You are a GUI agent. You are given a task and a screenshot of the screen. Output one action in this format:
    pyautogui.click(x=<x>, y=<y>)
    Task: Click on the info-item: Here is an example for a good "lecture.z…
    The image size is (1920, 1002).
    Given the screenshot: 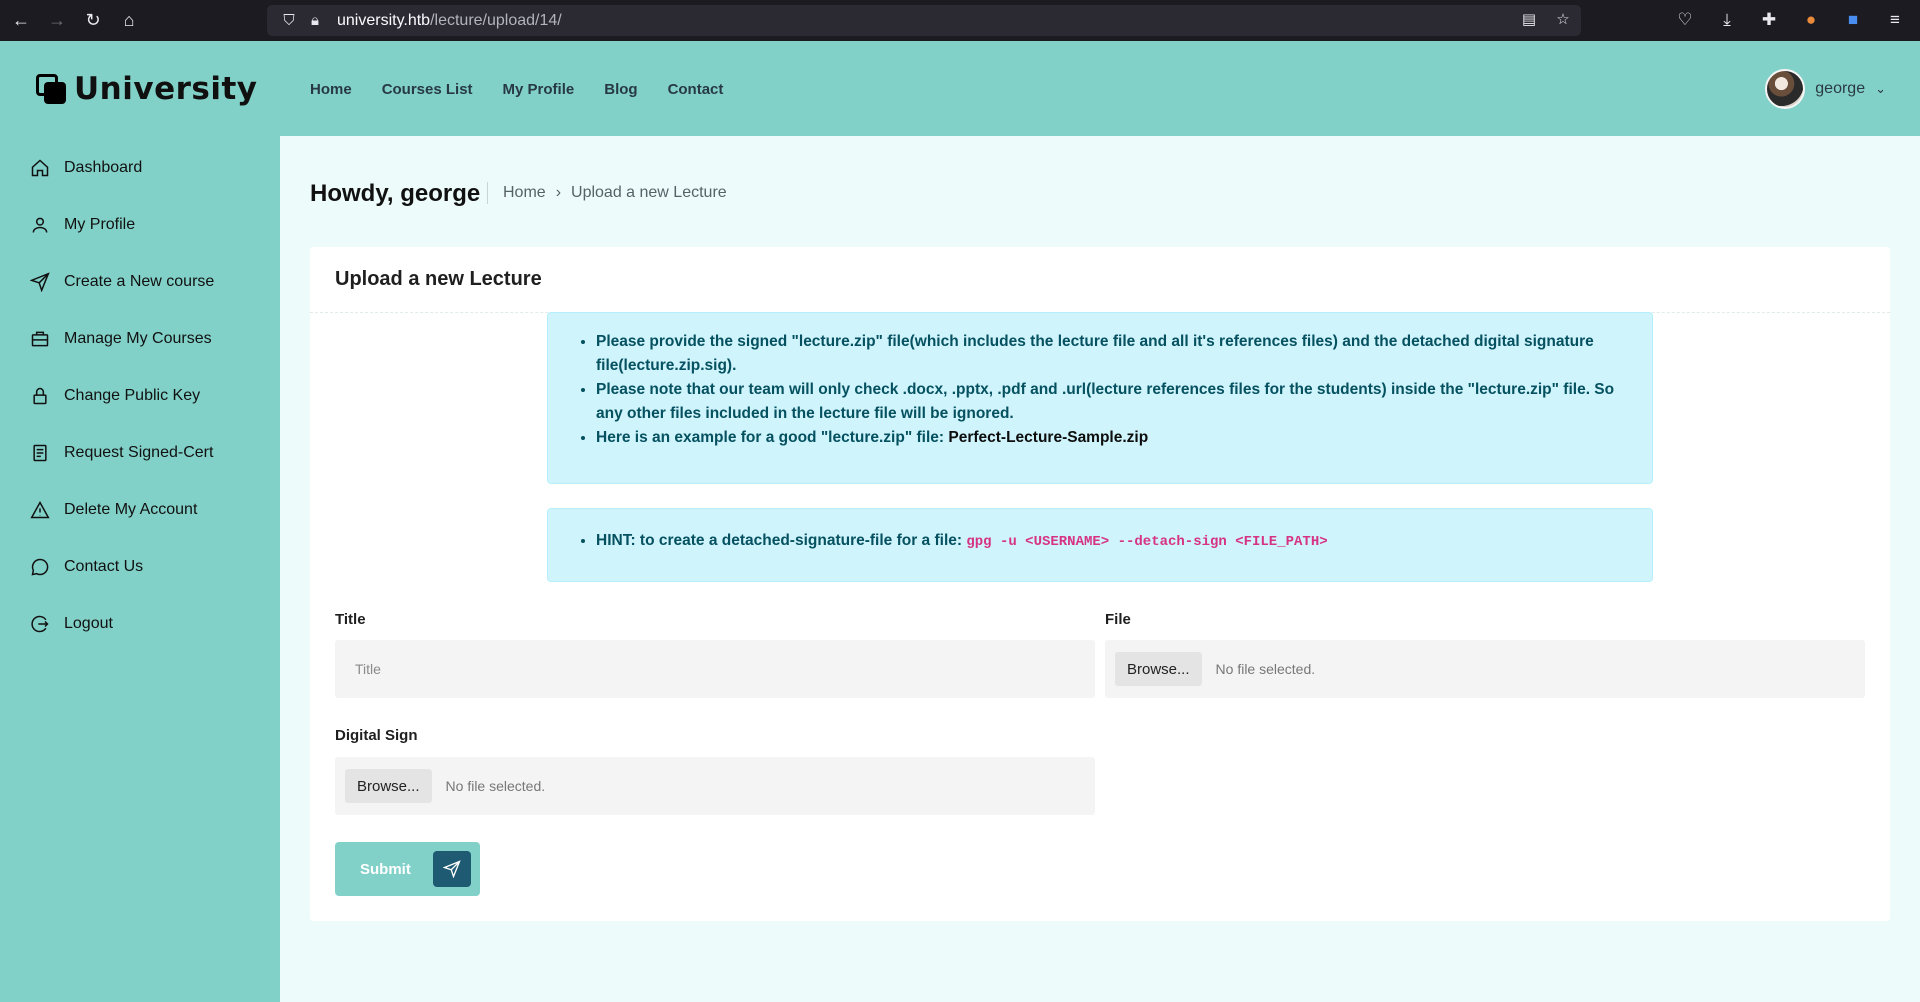 What is the action you would take?
    pyautogui.click(x=1114, y=438)
    